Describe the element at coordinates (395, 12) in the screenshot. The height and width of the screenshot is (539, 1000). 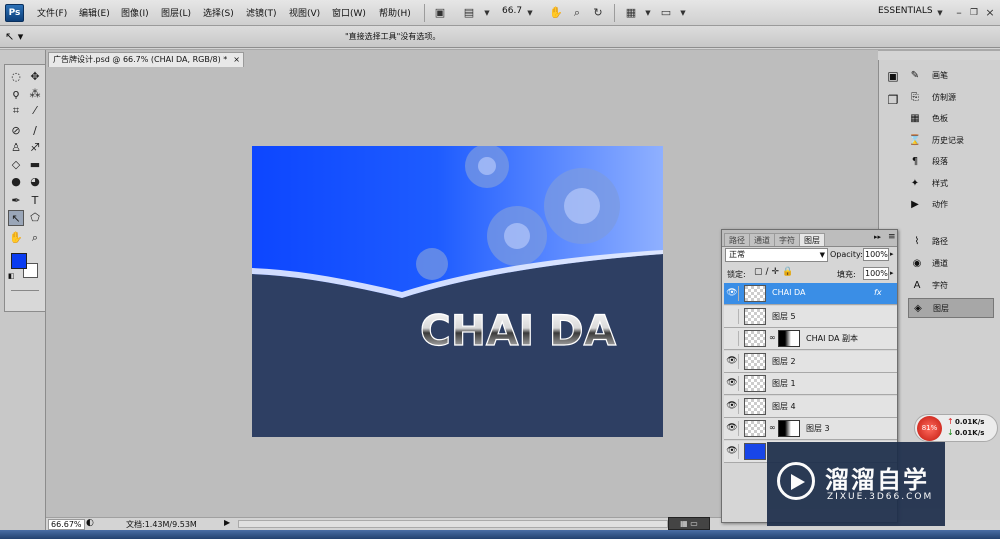
I see `menu-help: 帮助(H)` at that location.